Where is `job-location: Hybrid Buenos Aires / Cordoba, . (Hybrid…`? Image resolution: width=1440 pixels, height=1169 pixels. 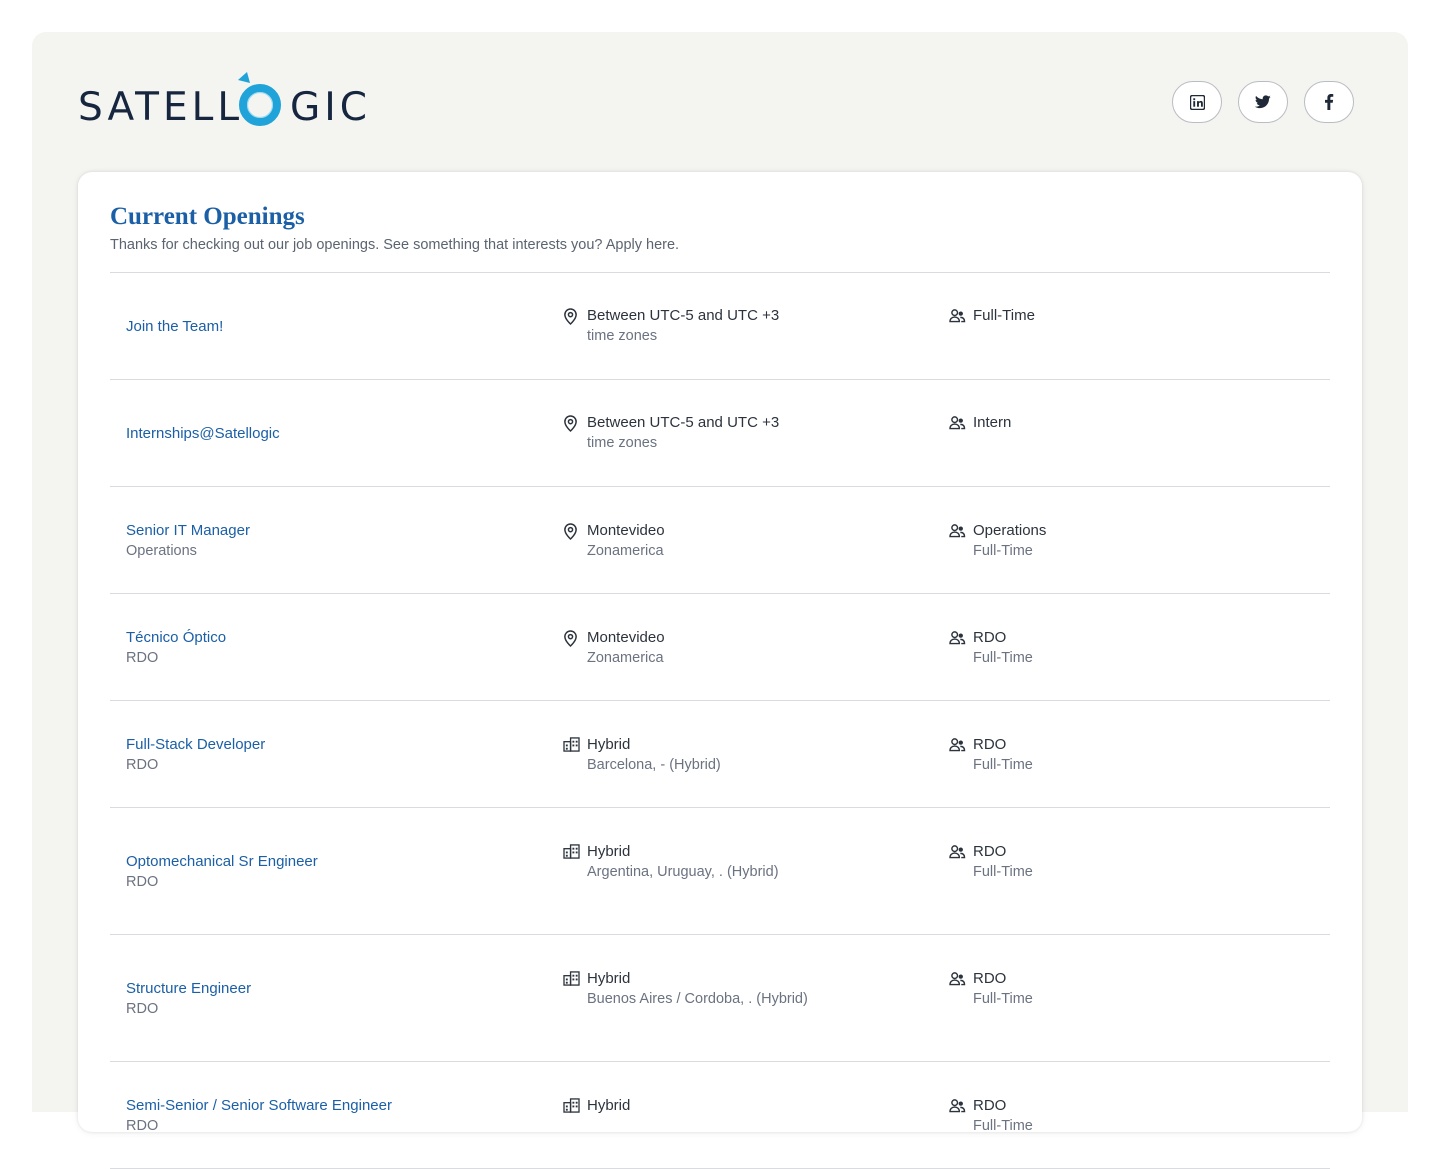
job-location: Hybrid Buenos Aires / Cordoba, . (Hybrid… is located at coordinates (713, 988).